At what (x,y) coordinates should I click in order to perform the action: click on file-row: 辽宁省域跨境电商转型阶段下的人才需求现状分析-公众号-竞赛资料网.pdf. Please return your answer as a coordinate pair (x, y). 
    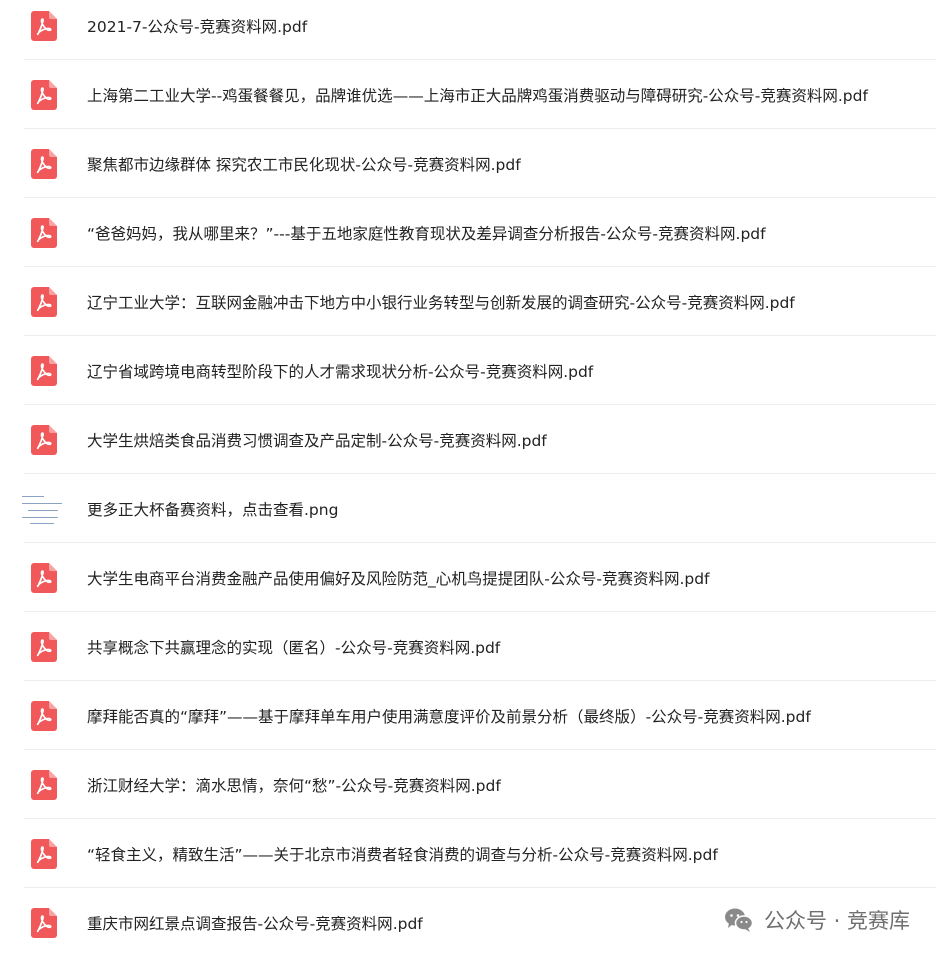
    Looking at the image, I should click on (468, 370).